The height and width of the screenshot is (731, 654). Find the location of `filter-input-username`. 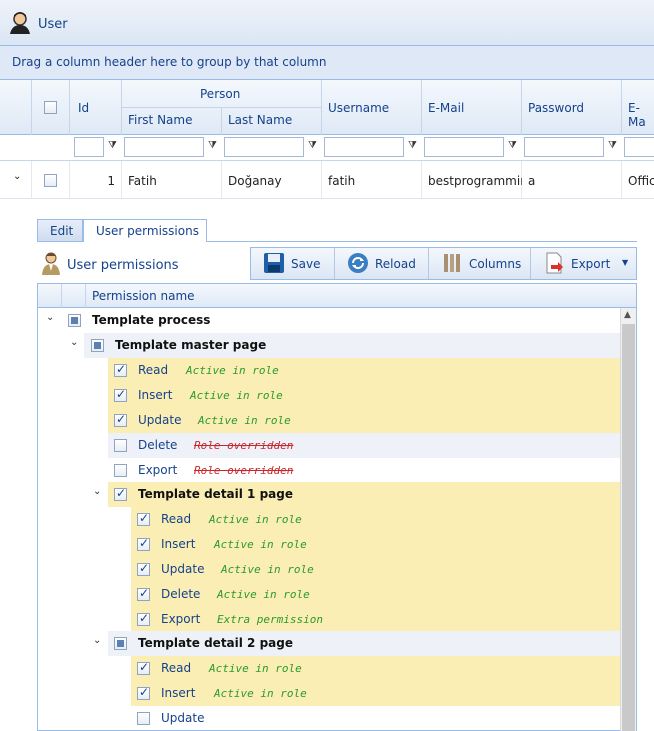

filter-input-username is located at coordinates (364, 147).